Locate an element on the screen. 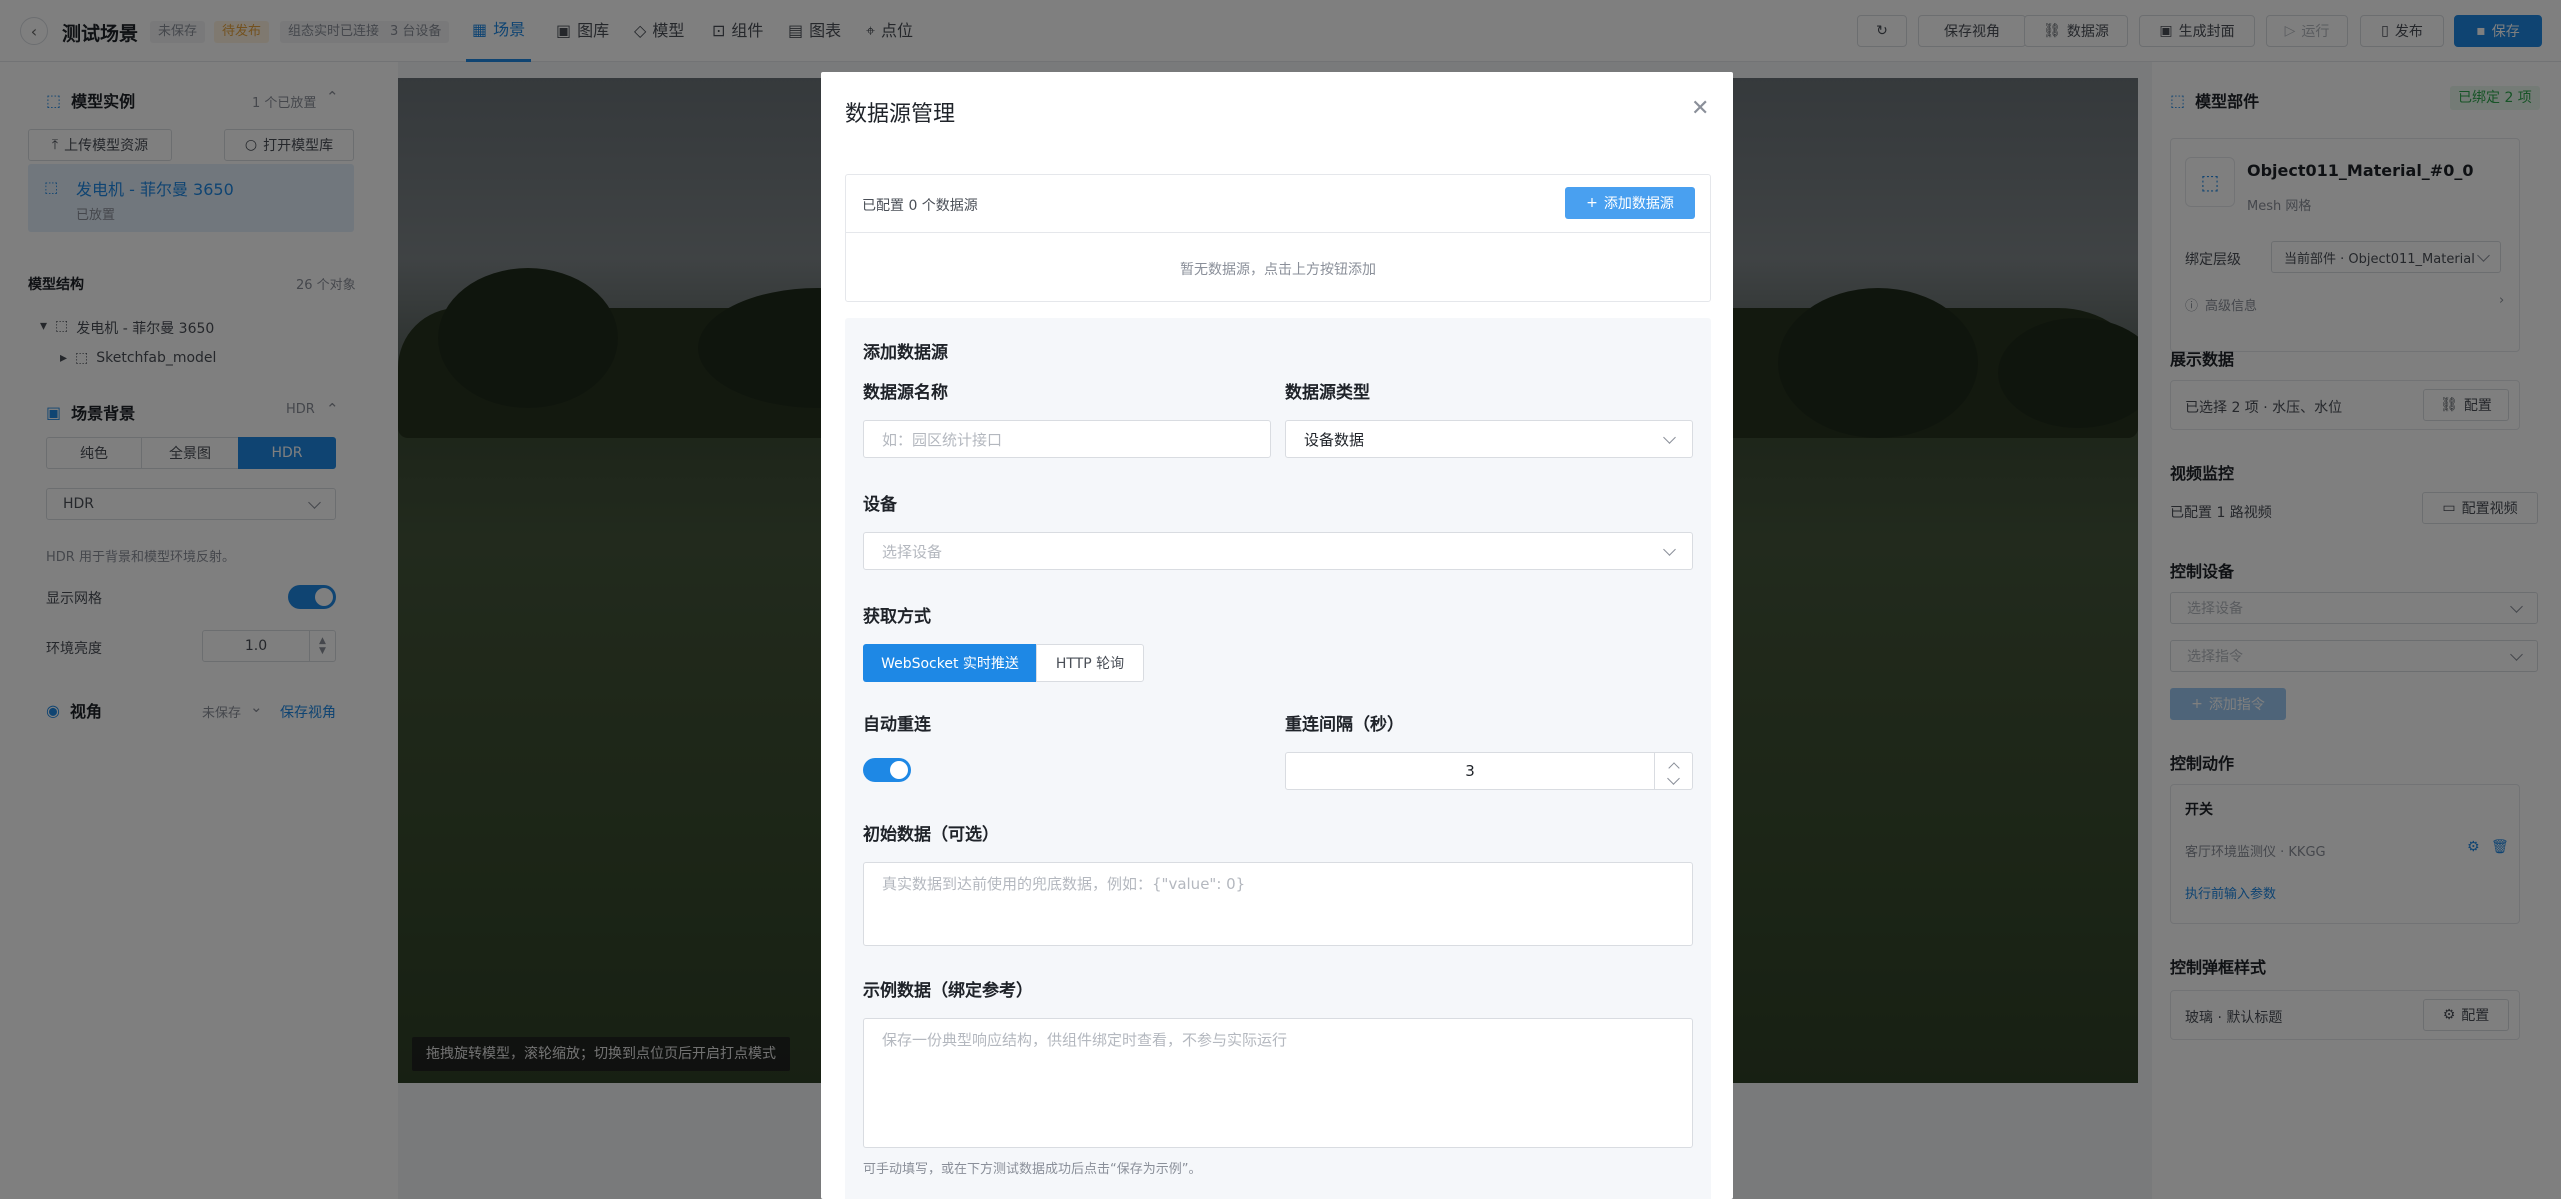 This screenshot has width=2561, height=1199. modal-title: 数据源管理 is located at coordinates (900, 114).